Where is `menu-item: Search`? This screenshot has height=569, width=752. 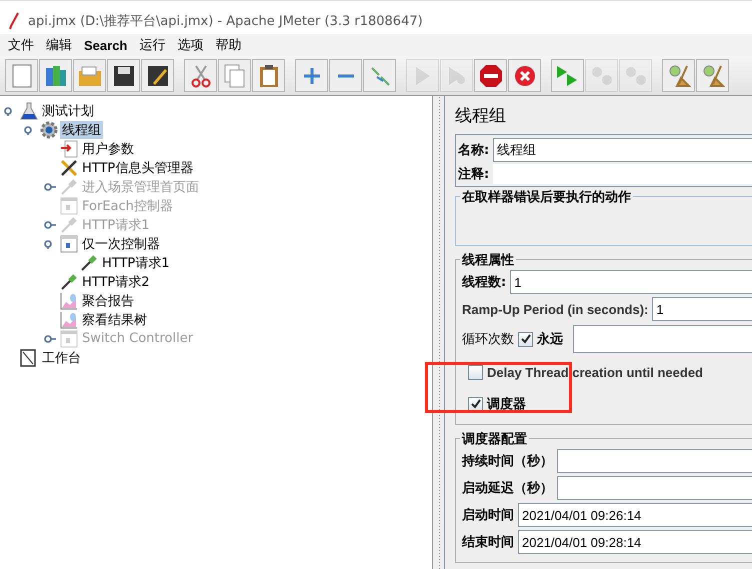 menu-item: Search is located at coordinates (106, 45).